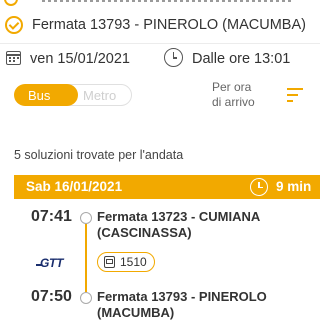 This screenshot has width=320, height=320. I want to click on bus-icon, so click(109, 262).